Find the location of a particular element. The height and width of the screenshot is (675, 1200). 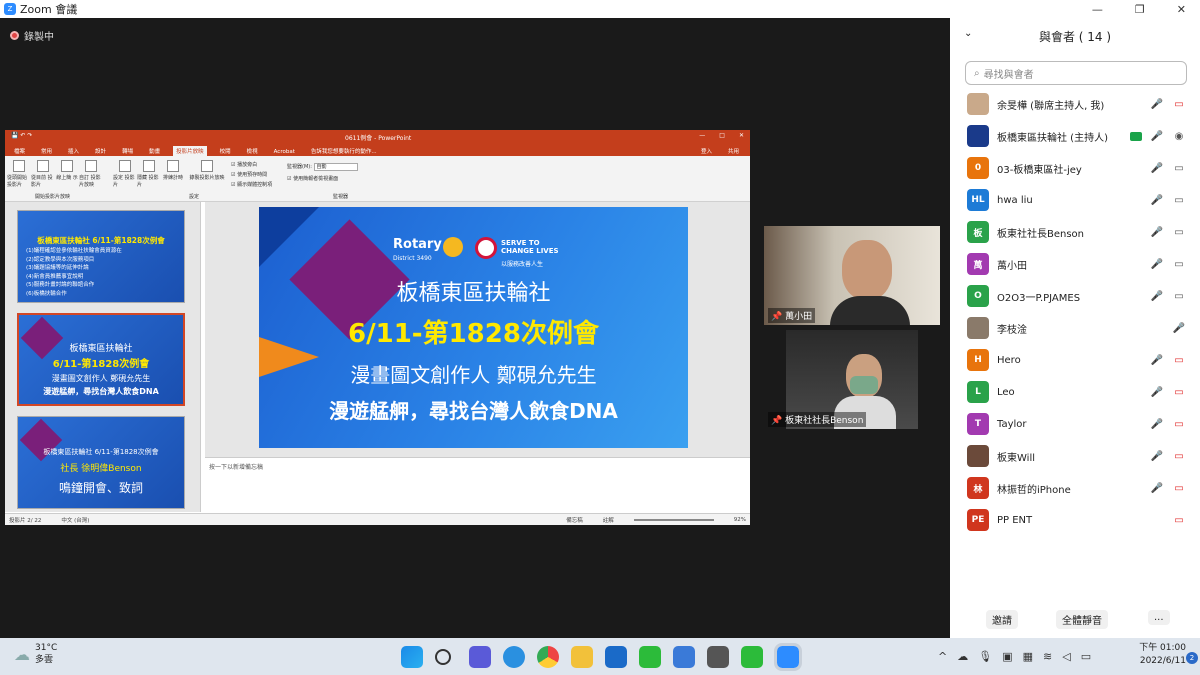

minimize-icon: — is located at coordinates (1097, 9).